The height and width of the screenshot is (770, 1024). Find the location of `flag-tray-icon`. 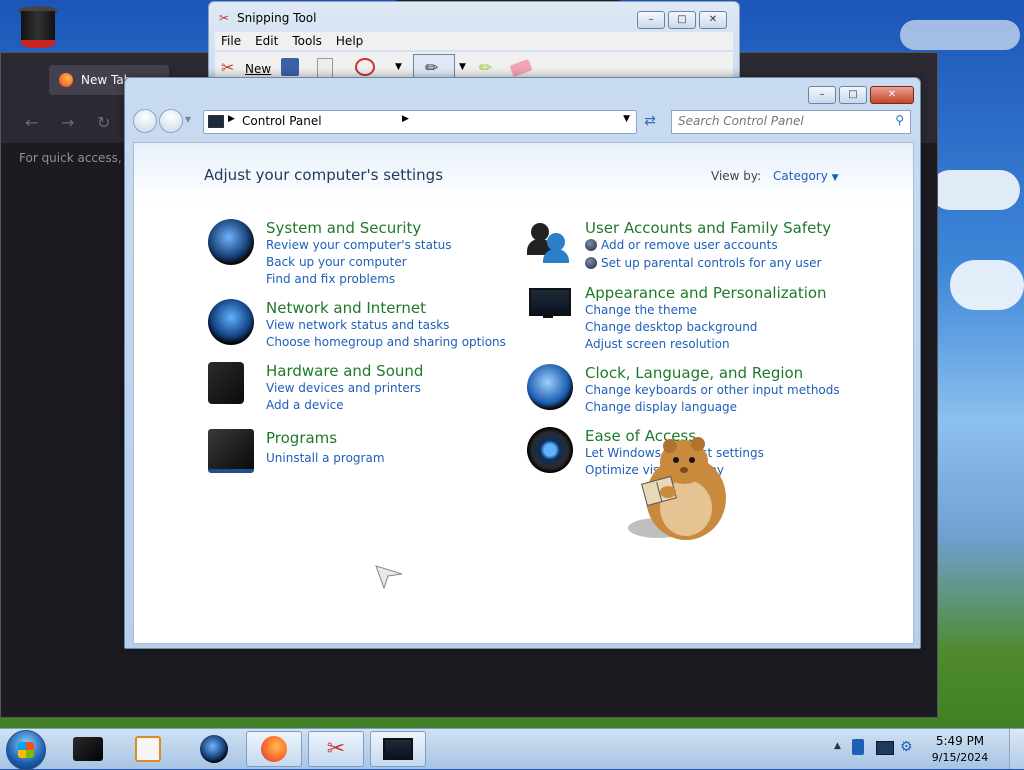

flag-tray-icon is located at coordinates (858, 747).